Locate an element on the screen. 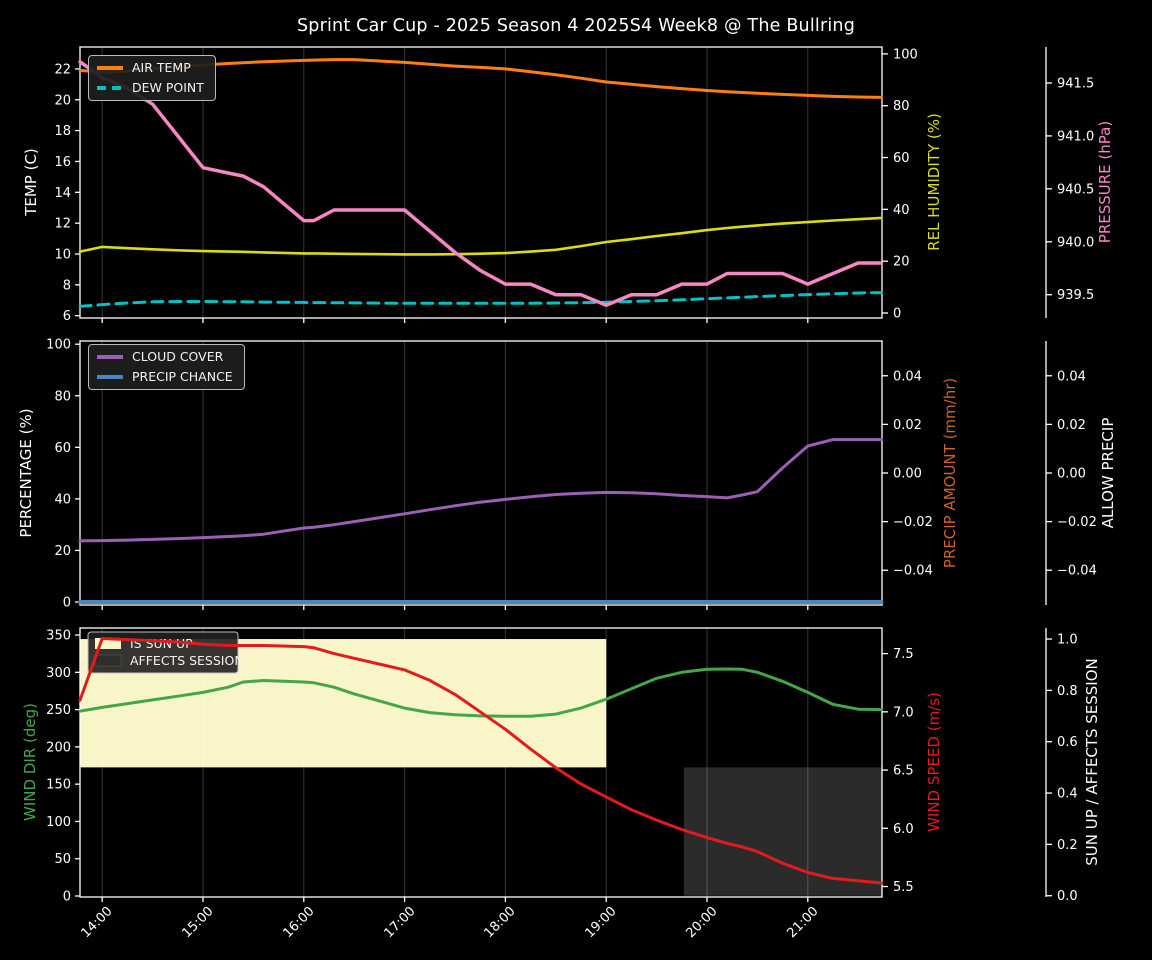  legend-item-air-temp: AIR TEMP is located at coordinates (150, 68).